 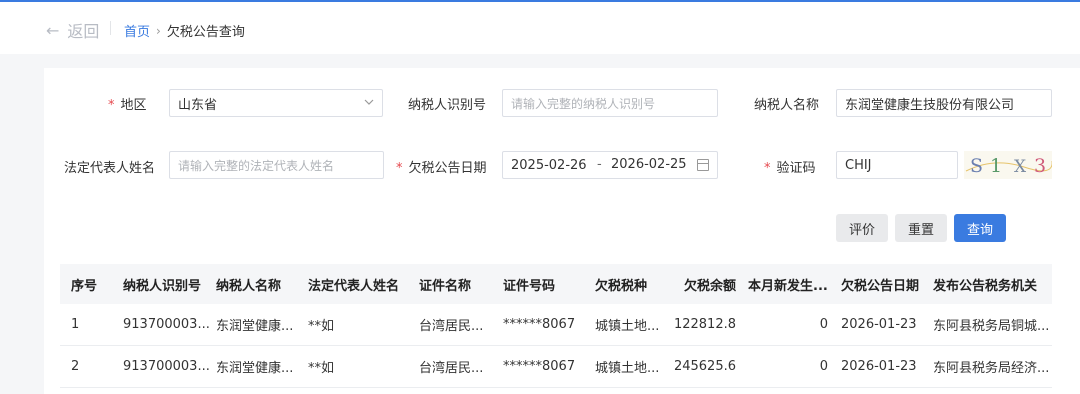 What do you see at coordinates (447, 105) in the screenshot?
I see `taxpayer-id-label: 纳税人识别号` at bounding box center [447, 105].